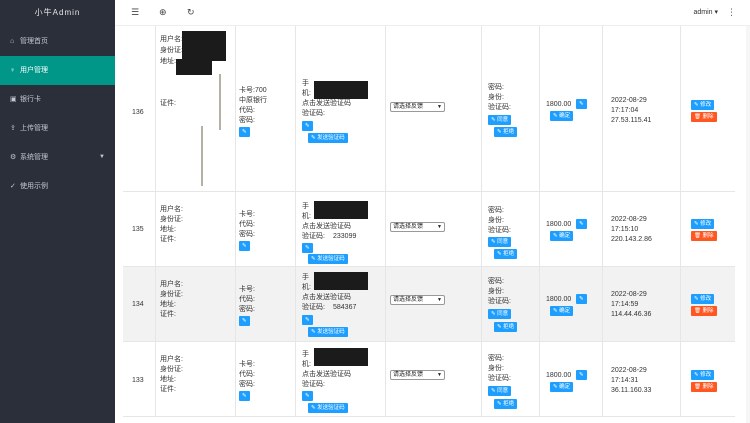 The width and height of the screenshot is (750, 423). I want to click on time-value: 17:14:31, so click(625, 380).